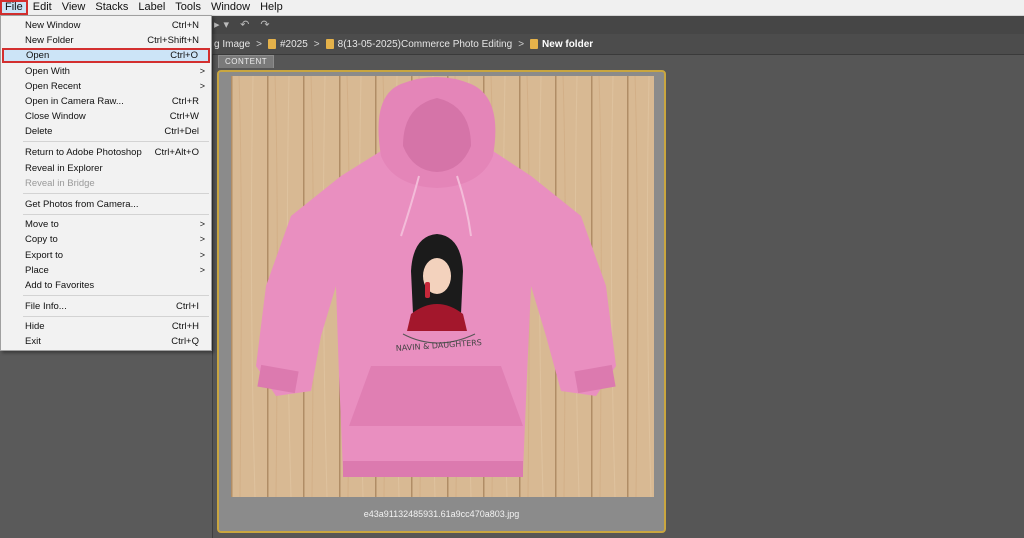 Image resolution: width=1024 pixels, height=538 pixels. Describe the element at coordinates (244, 24) in the screenshot. I see `rotate-icons: ▸▾ ↶ ↷` at that location.